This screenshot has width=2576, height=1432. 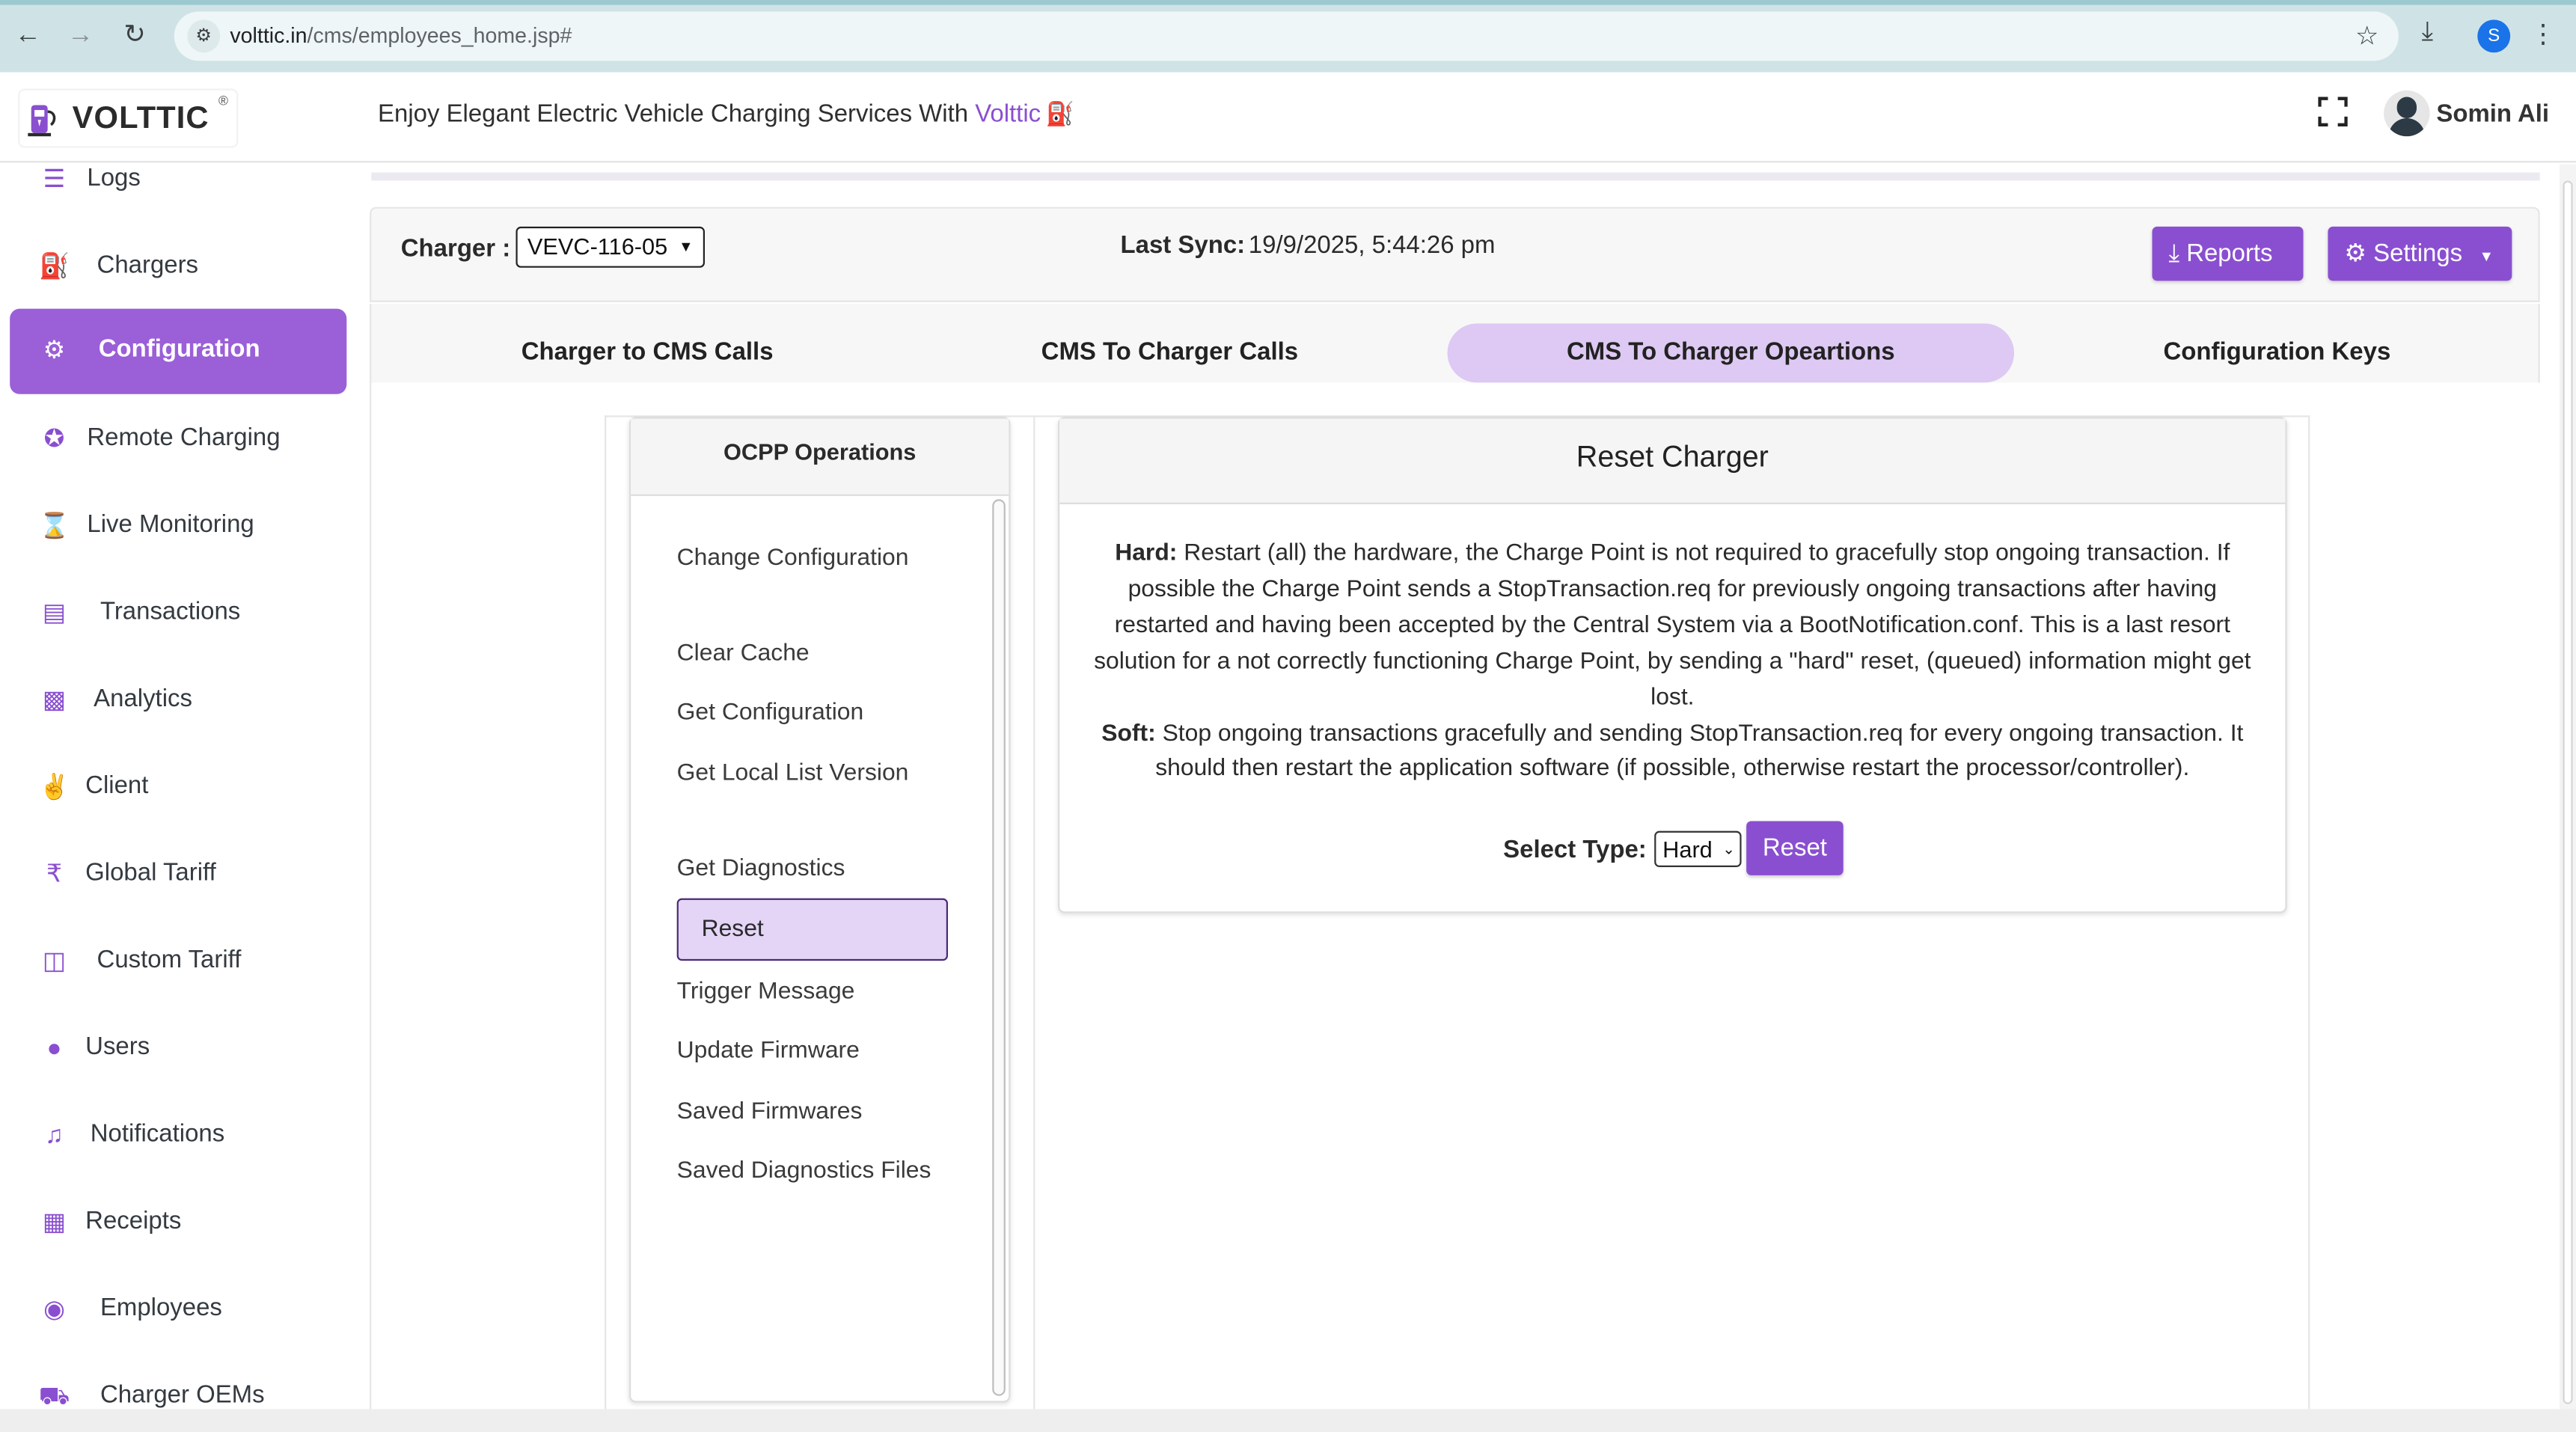 What do you see at coordinates (2568, 792) in the screenshot?
I see `page-scrollbar-thumb` at bounding box center [2568, 792].